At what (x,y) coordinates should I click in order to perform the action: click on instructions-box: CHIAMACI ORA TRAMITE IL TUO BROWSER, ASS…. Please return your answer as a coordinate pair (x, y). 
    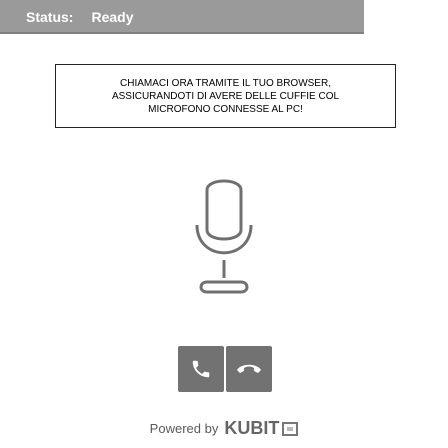
    Looking at the image, I should click on (225, 96).